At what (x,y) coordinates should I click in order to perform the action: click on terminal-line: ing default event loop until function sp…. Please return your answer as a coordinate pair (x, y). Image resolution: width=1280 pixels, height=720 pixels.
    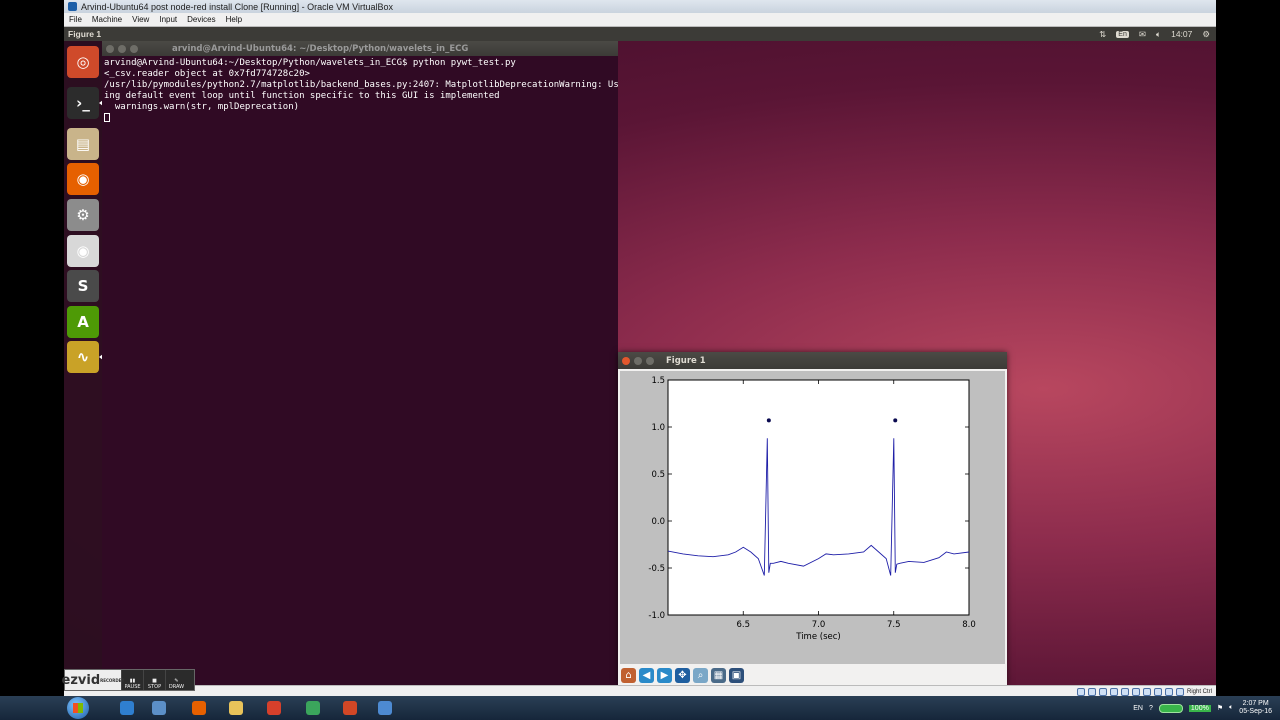
    Looking at the image, I should click on (302, 96).